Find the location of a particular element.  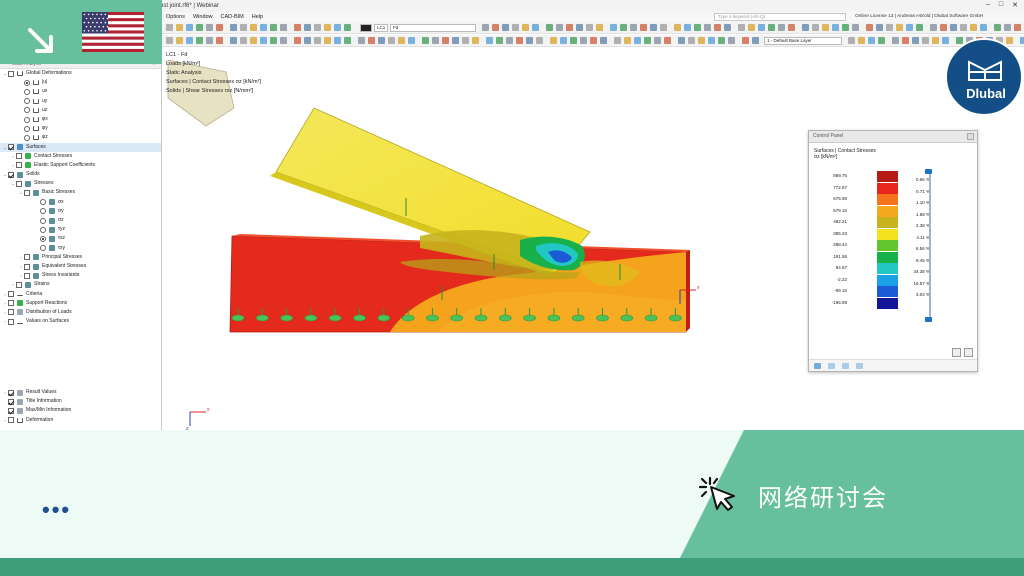

click-cursor-icon is located at coordinates (716, 493).